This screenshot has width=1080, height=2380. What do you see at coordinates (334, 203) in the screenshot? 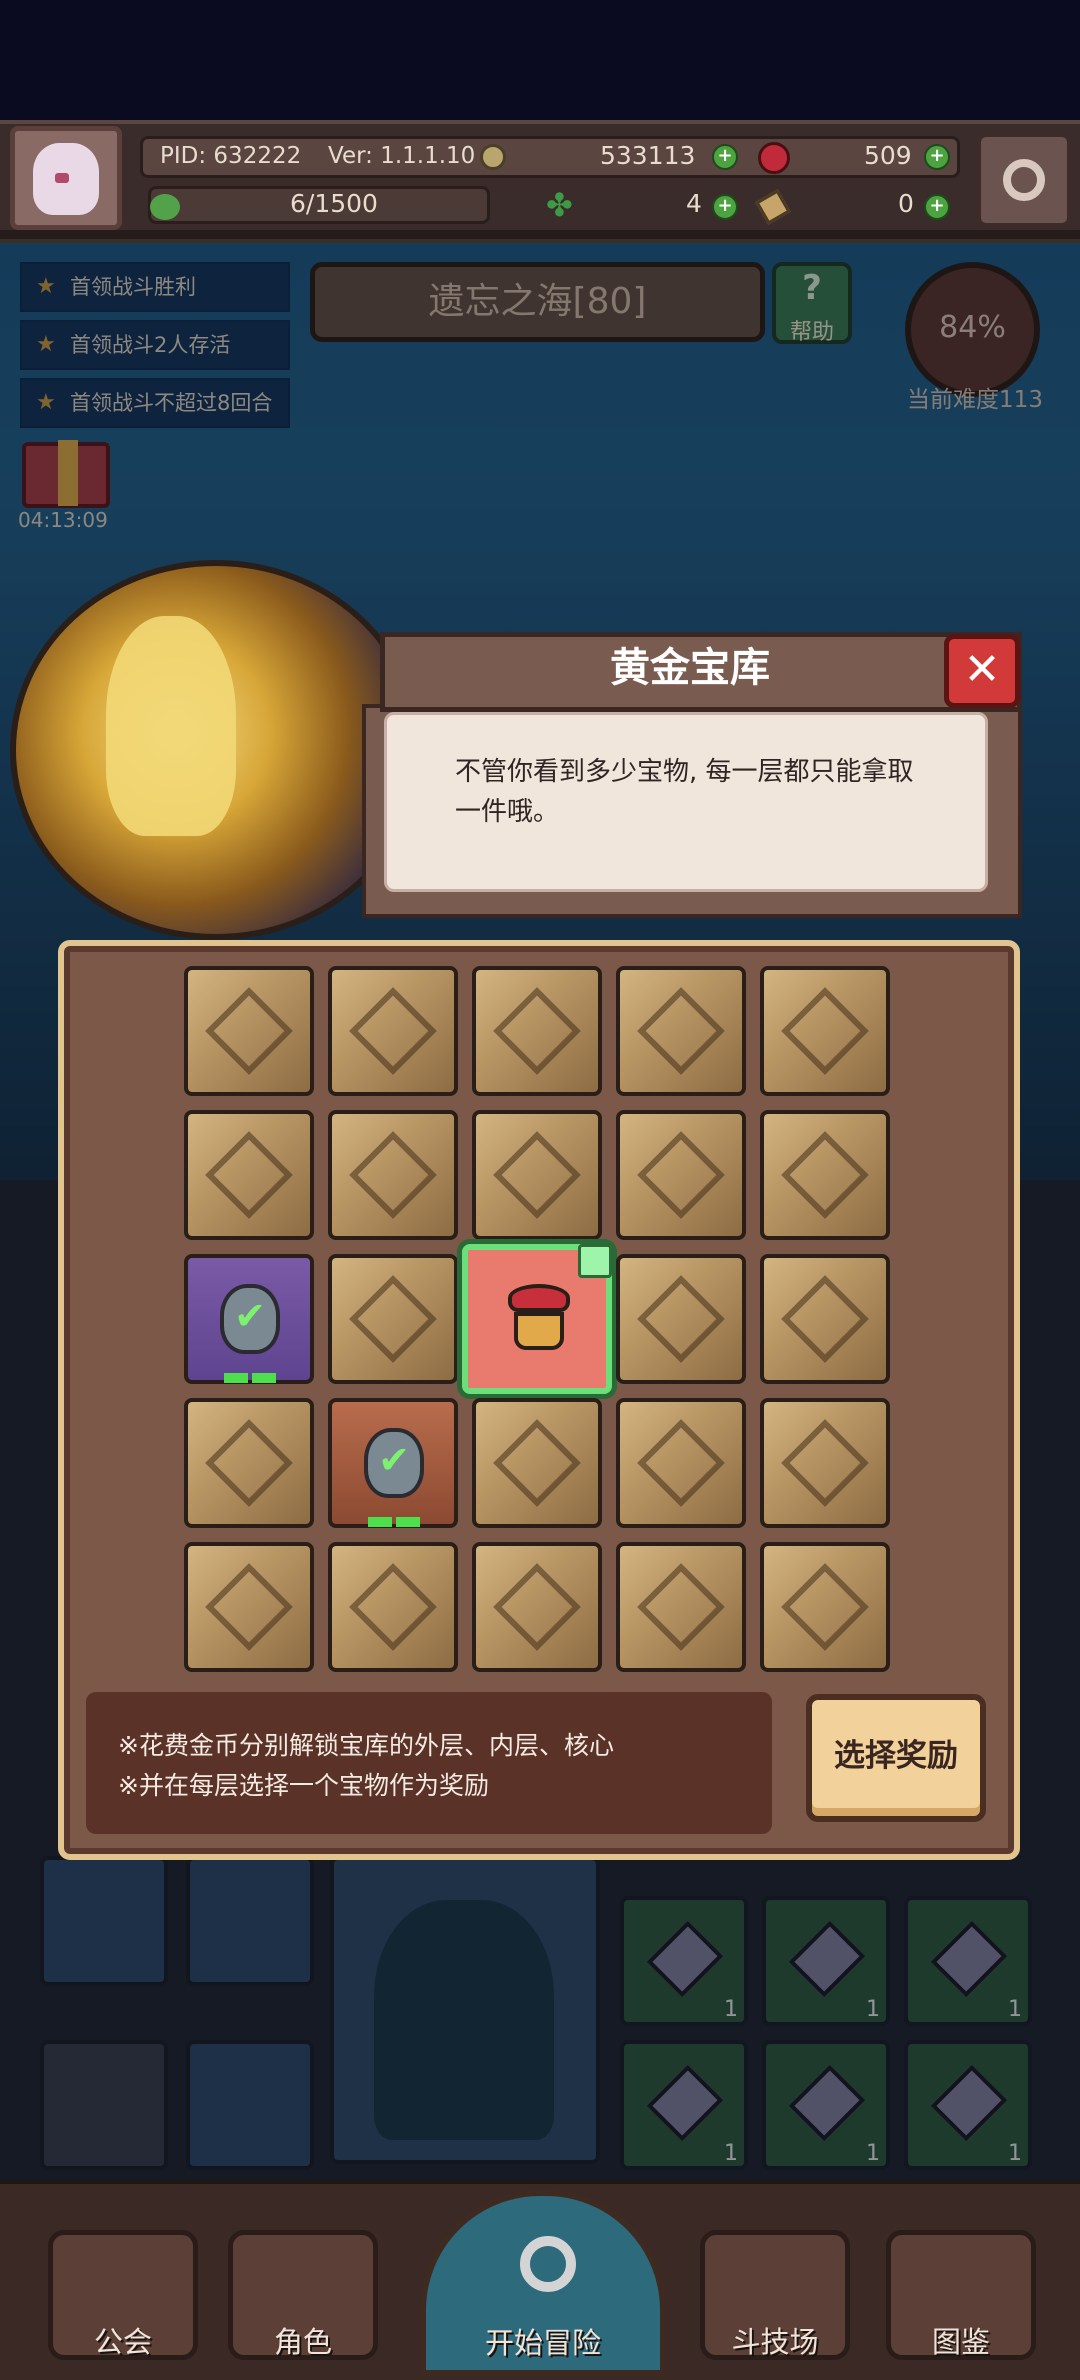
I see `stamina-value: 6/1500` at bounding box center [334, 203].